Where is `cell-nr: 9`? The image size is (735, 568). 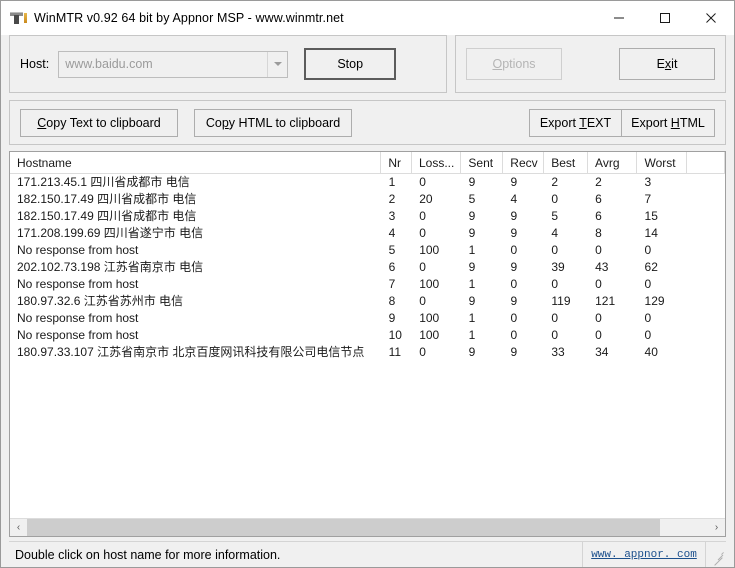
cell-nr: 9 is located at coordinates (392, 318).